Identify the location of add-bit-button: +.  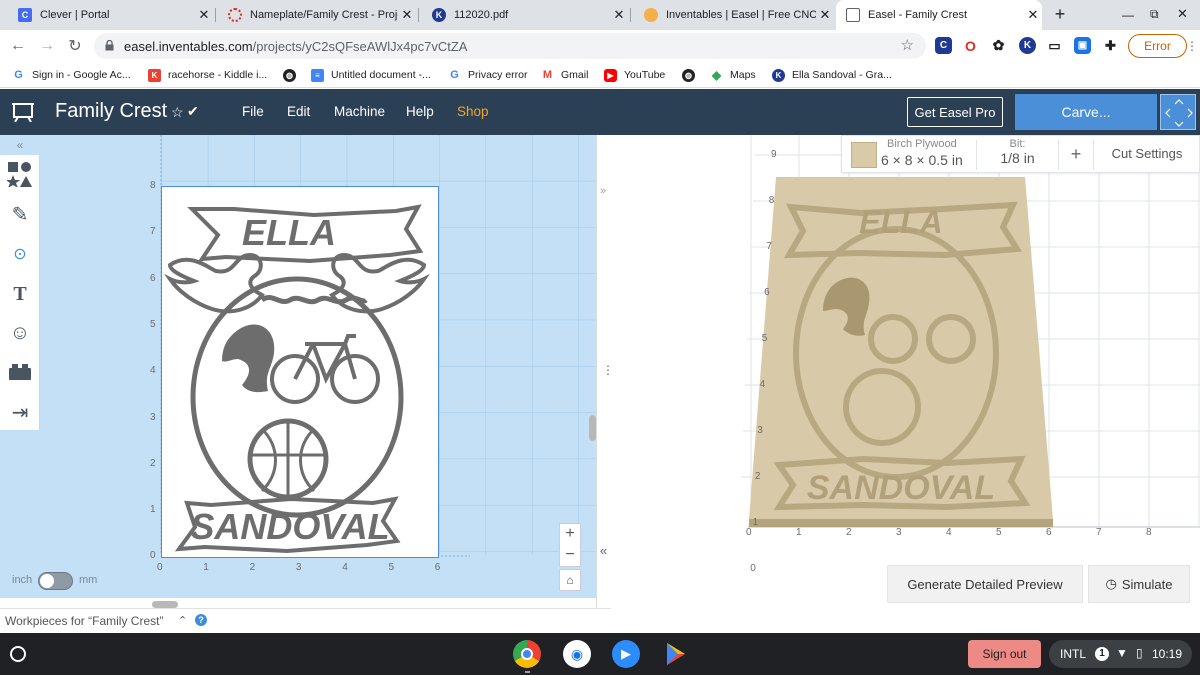
(1076, 155).